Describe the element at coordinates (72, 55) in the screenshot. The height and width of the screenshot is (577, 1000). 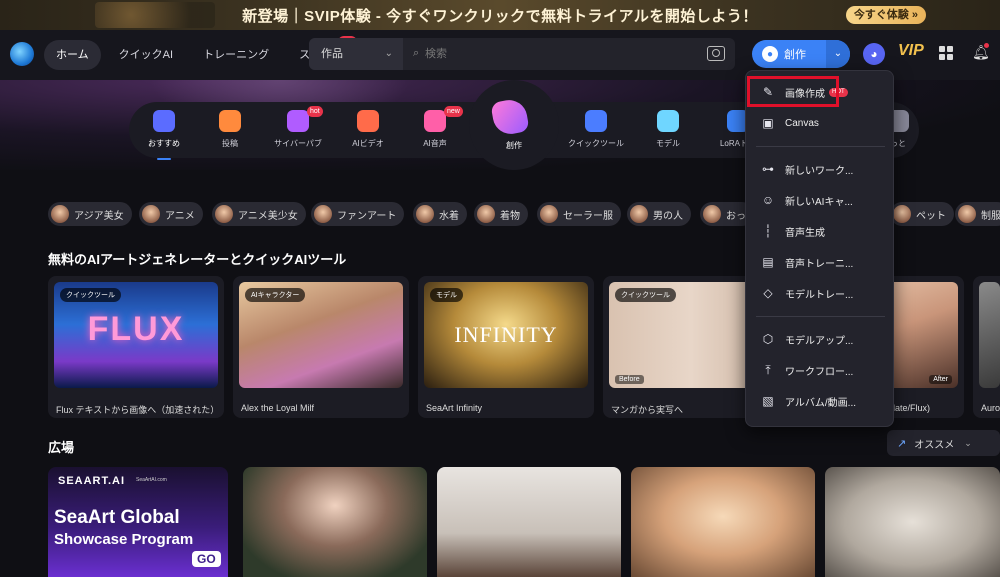
I see `nav-home: ホーム` at that location.